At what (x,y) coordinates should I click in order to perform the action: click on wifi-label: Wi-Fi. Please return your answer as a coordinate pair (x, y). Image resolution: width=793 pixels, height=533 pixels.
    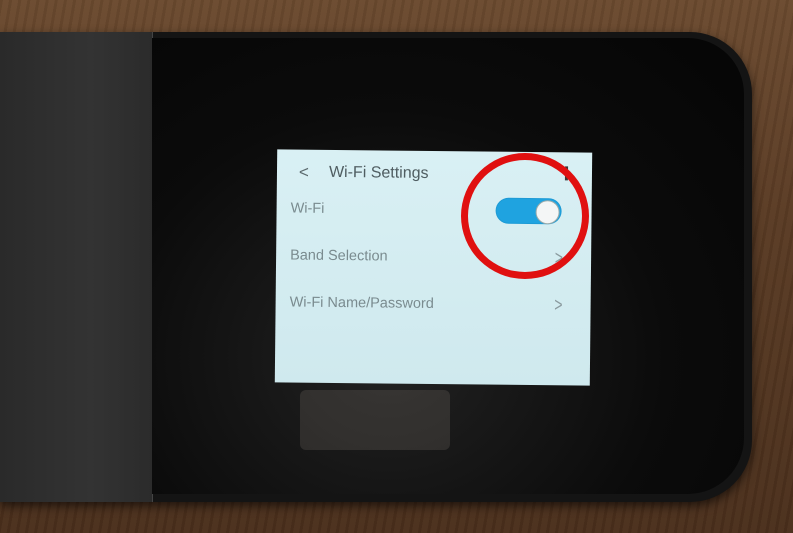
    Looking at the image, I should click on (307, 208).